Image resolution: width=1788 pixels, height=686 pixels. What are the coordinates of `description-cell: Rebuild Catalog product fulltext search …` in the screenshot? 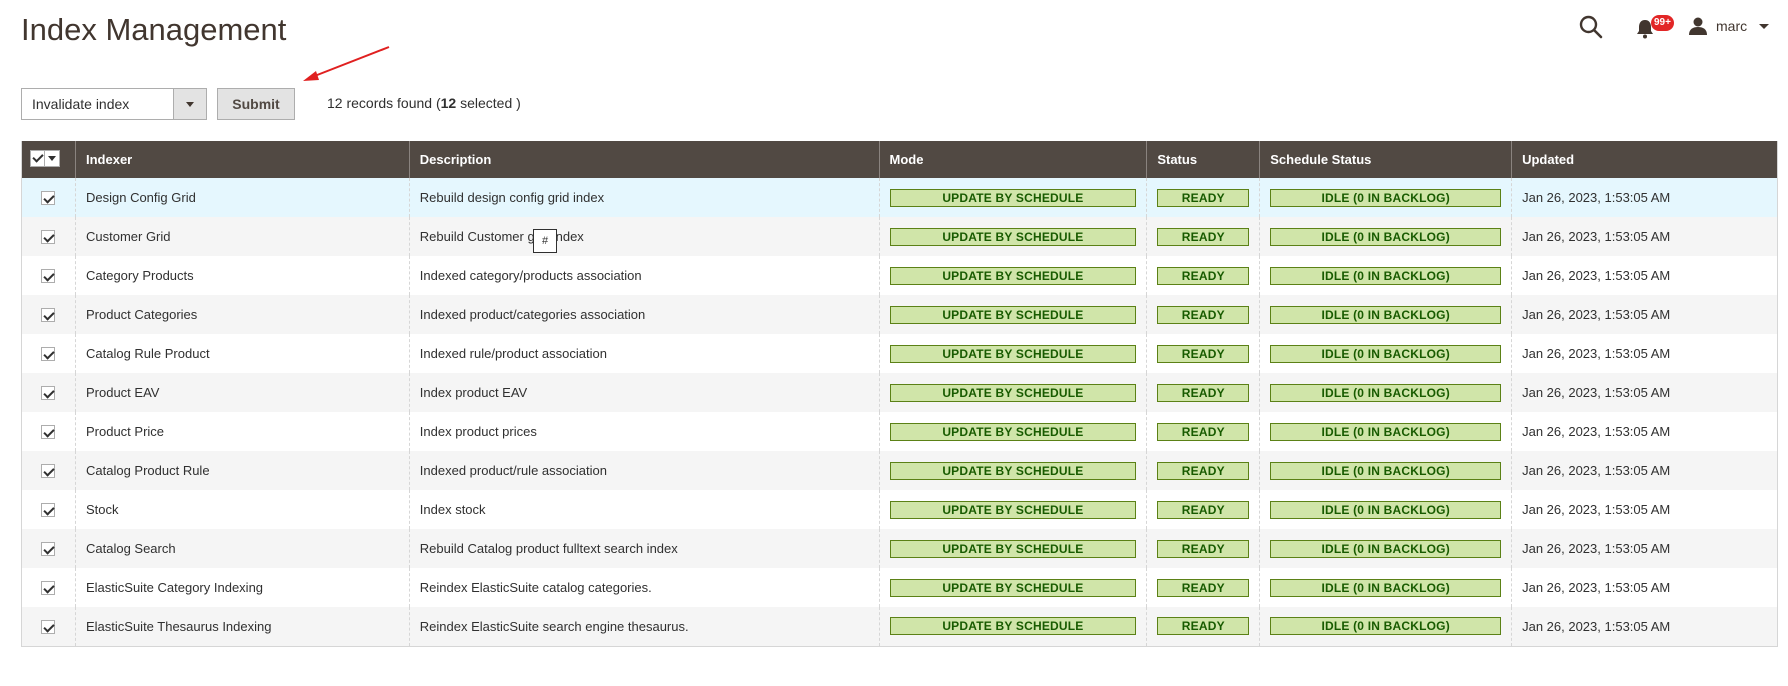 It's located at (643, 548).